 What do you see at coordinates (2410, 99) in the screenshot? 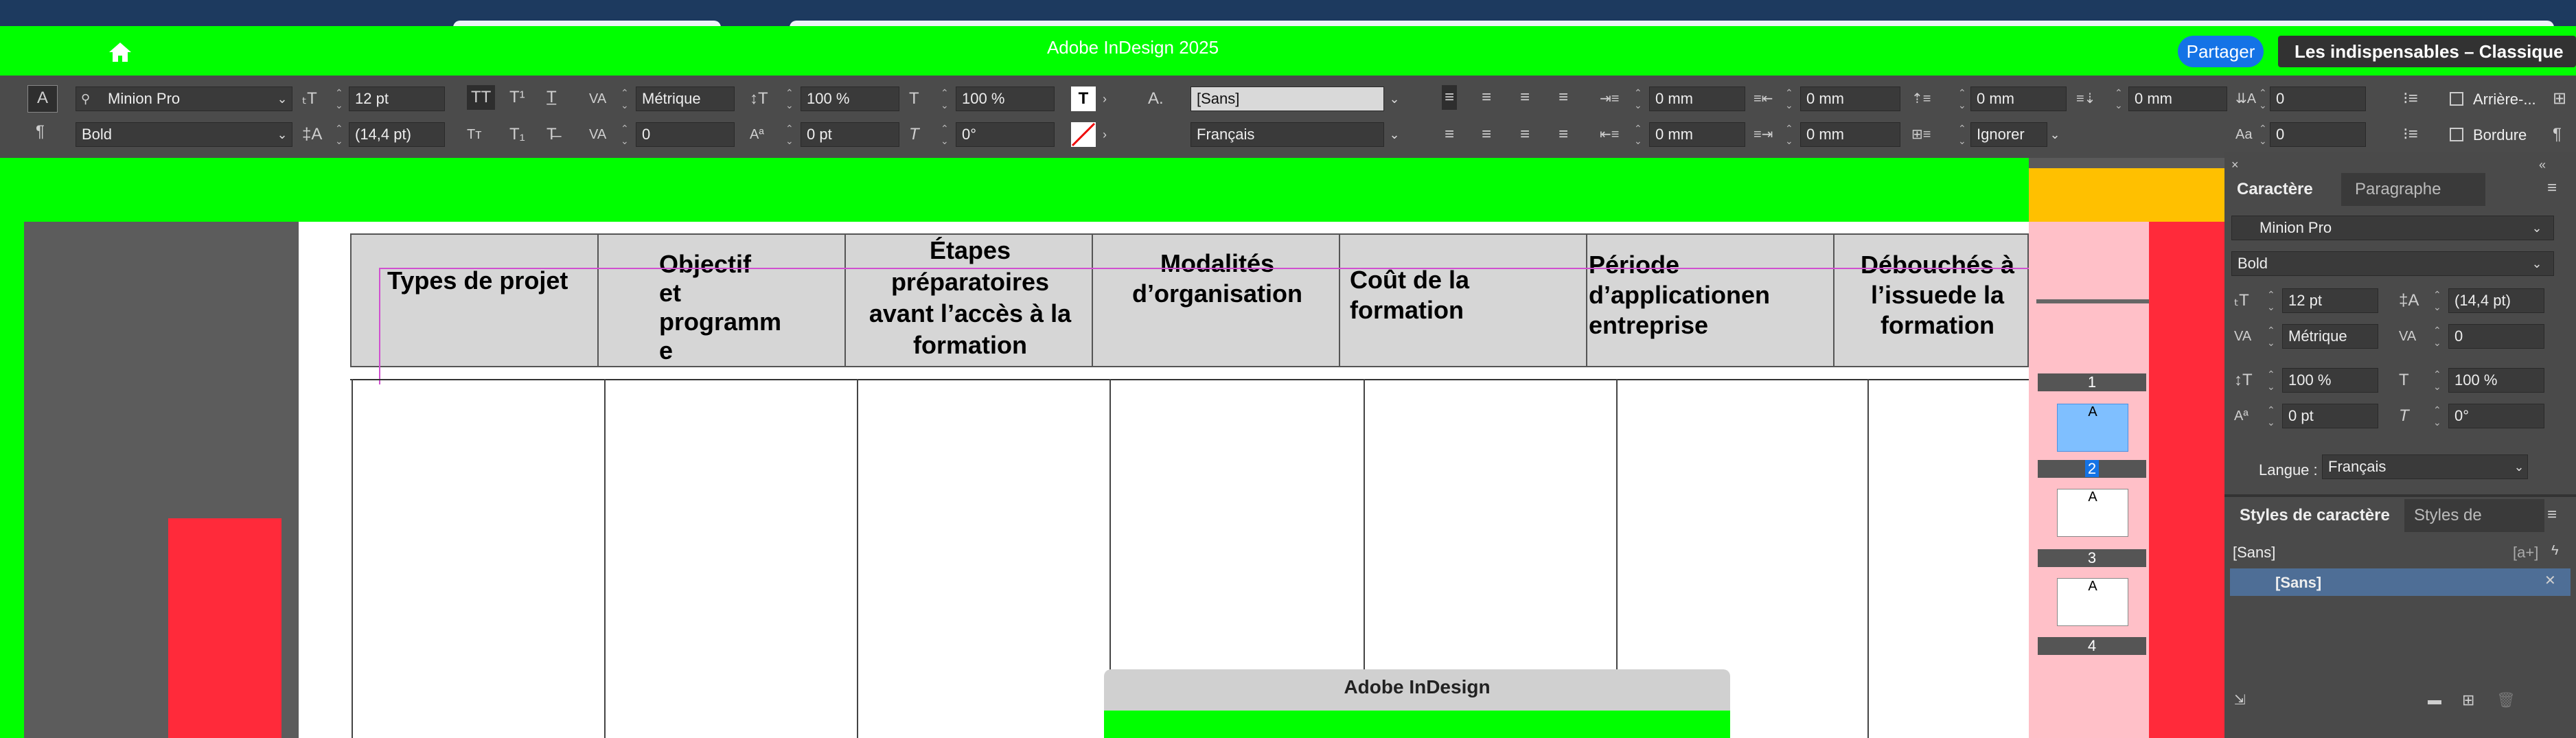
I see `bulleted-list-icon: ⁝≡` at bounding box center [2410, 99].